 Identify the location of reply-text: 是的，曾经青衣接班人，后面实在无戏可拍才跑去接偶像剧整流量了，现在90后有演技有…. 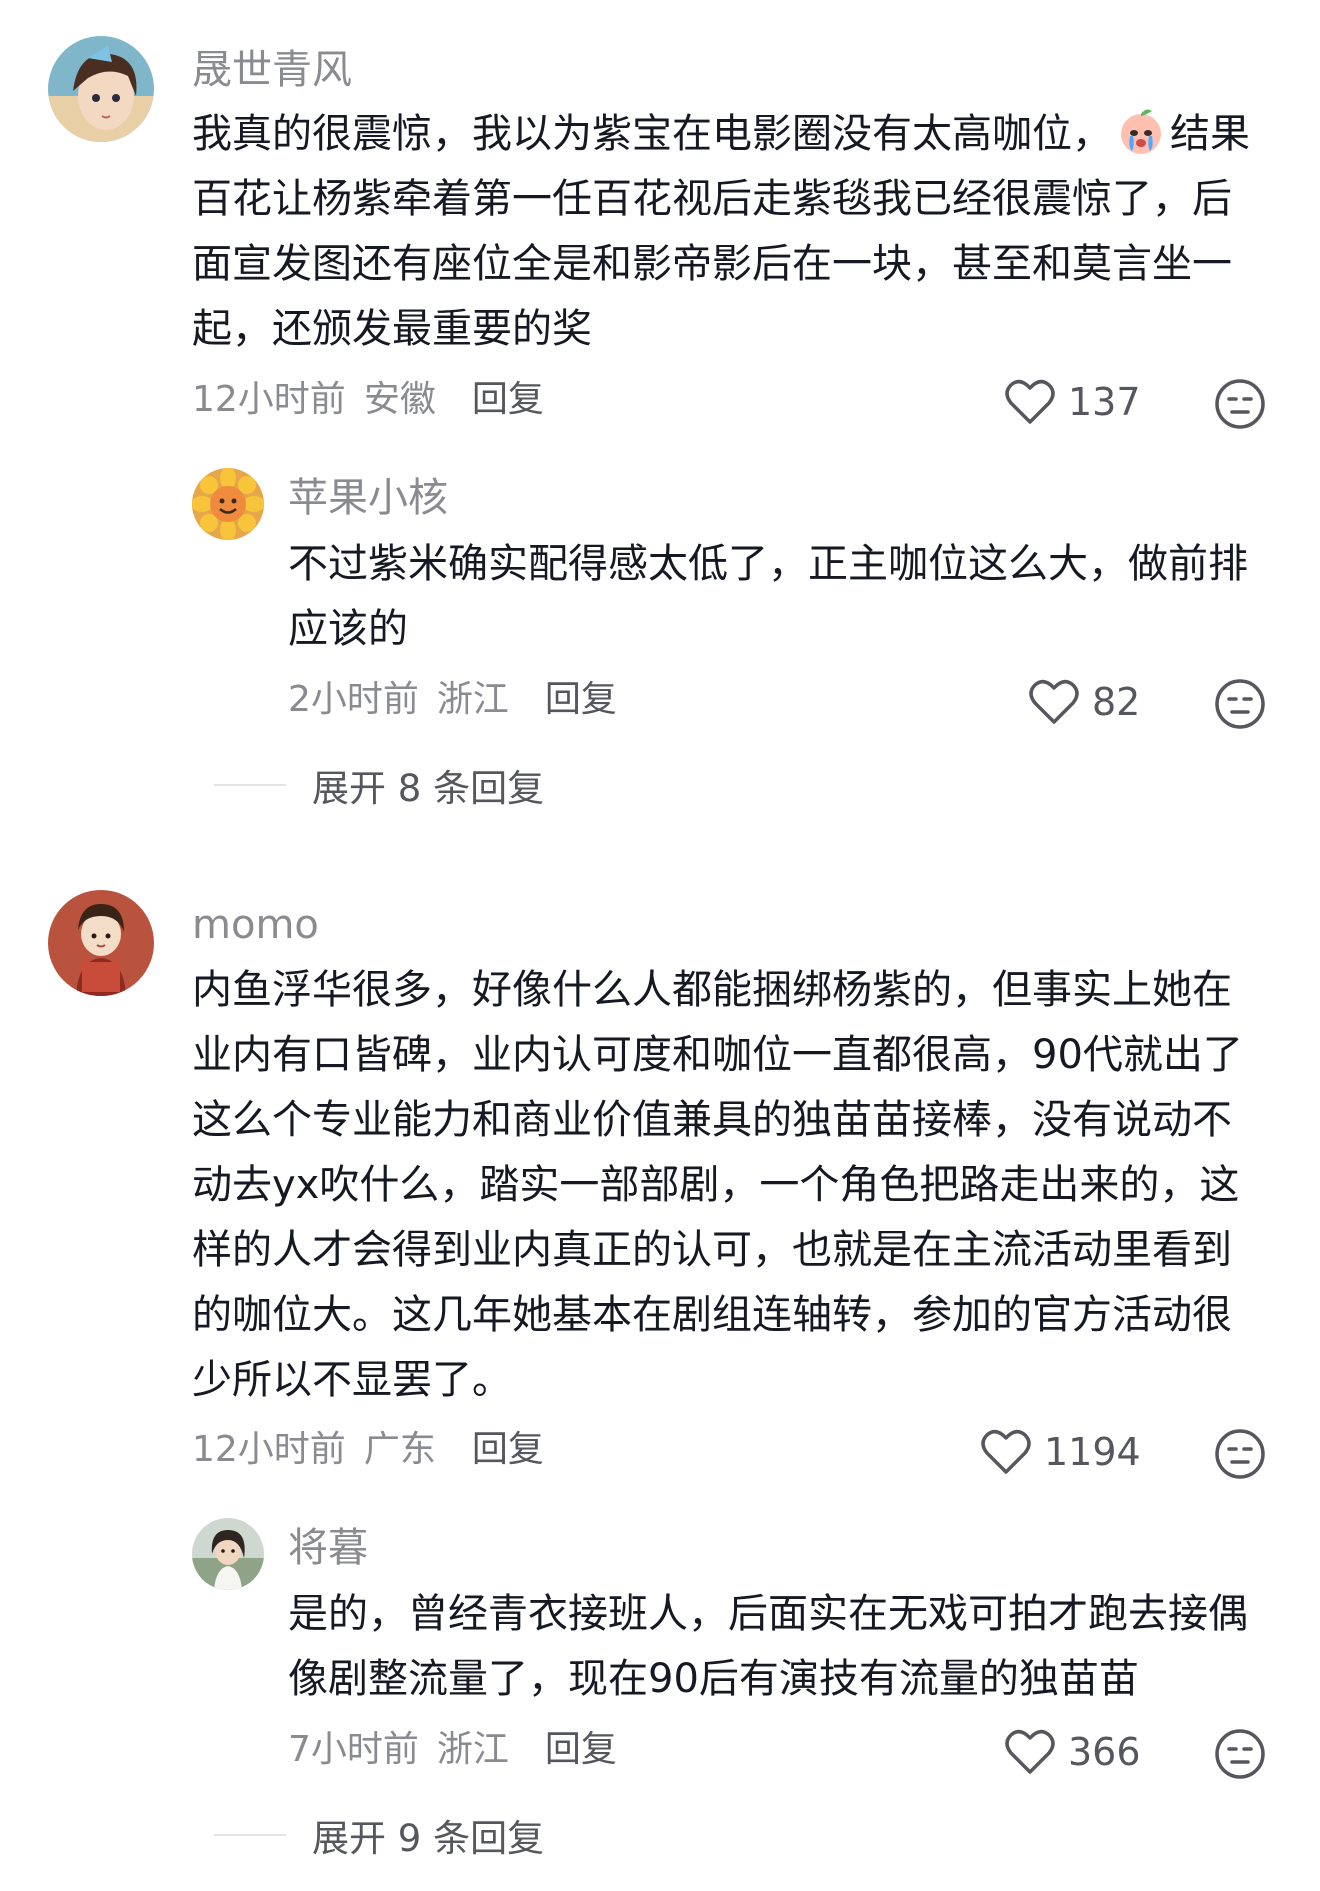
(768, 1646).